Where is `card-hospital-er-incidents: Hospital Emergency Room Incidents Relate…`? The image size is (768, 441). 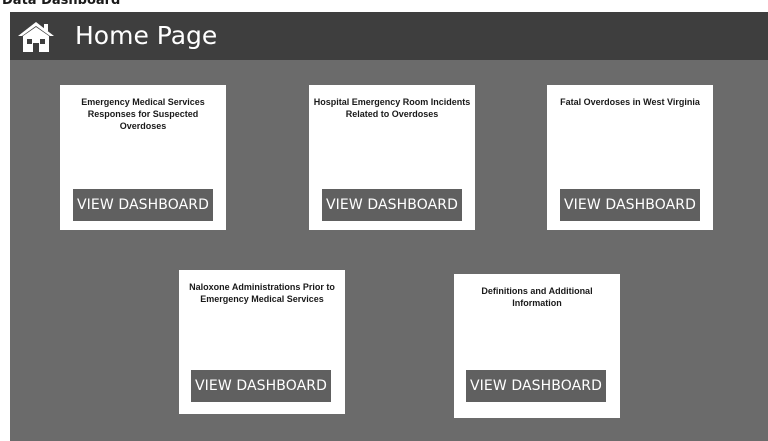
card-hospital-er-incidents: Hospital Emergency Room Incidents Relate… is located at coordinates (392, 157).